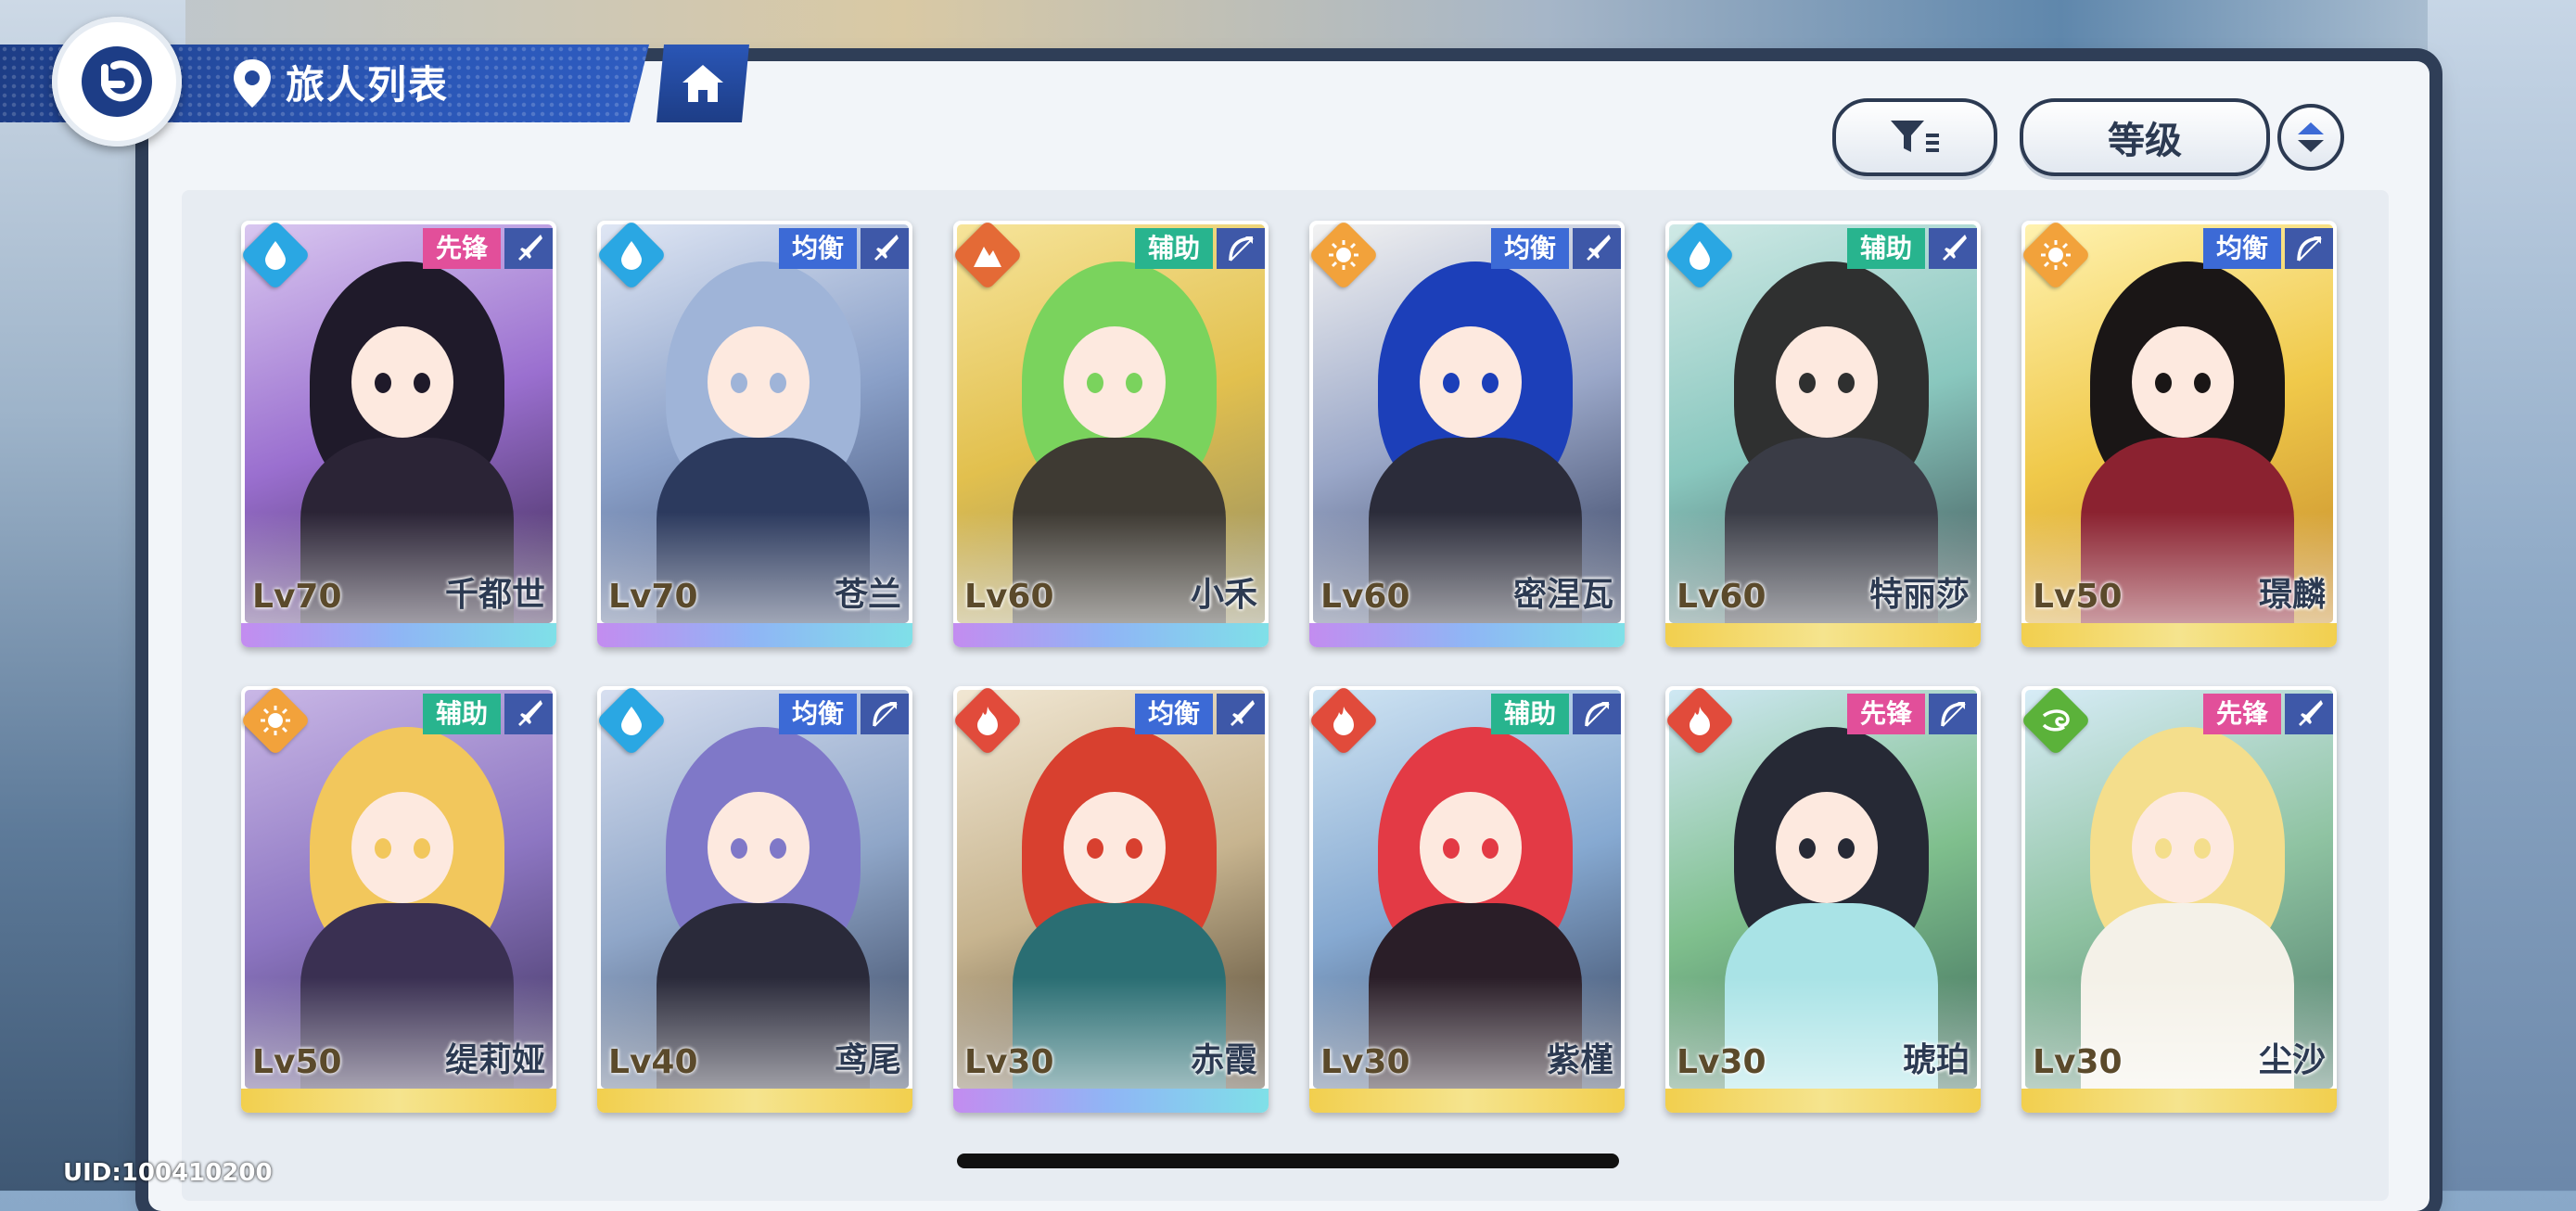 The height and width of the screenshot is (1211, 2576). Describe the element at coordinates (495, 1060) in the screenshot. I see `character-name: 缇莉娅` at that location.